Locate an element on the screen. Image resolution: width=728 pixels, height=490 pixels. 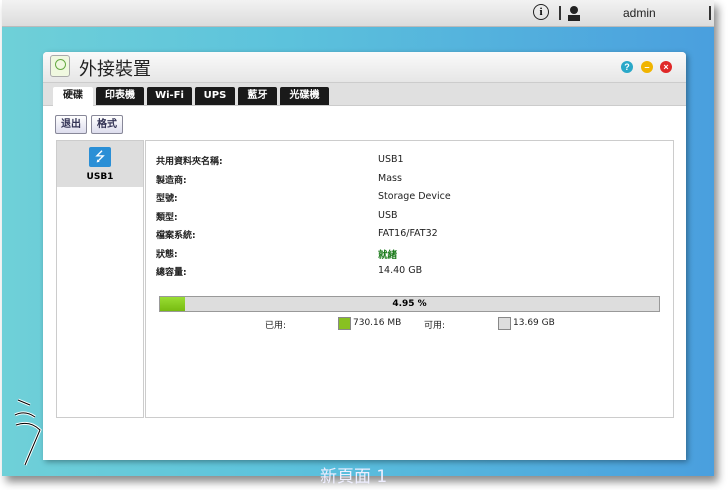
detail-label: 型號: is located at coordinates (167, 199).